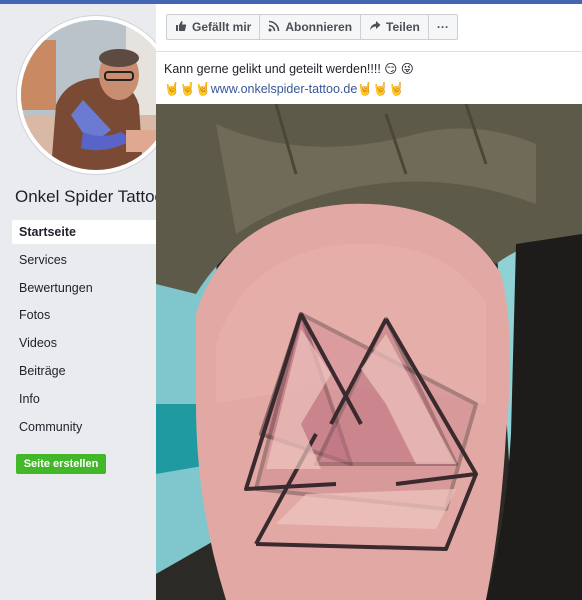 Image resolution: width=582 pixels, height=600 pixels. I want to click on thumbs-up-icon, so click(181, 27).